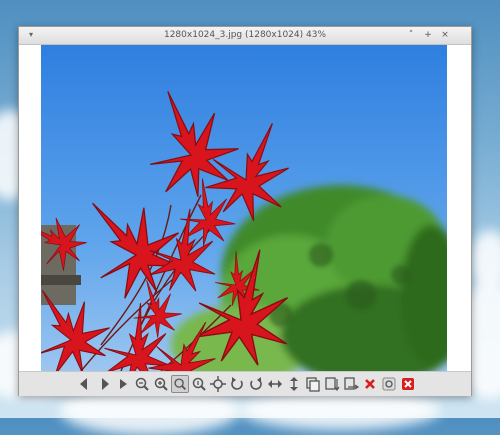 The image size is (500, 435). I want to click on toolbar, so click(245, 383).